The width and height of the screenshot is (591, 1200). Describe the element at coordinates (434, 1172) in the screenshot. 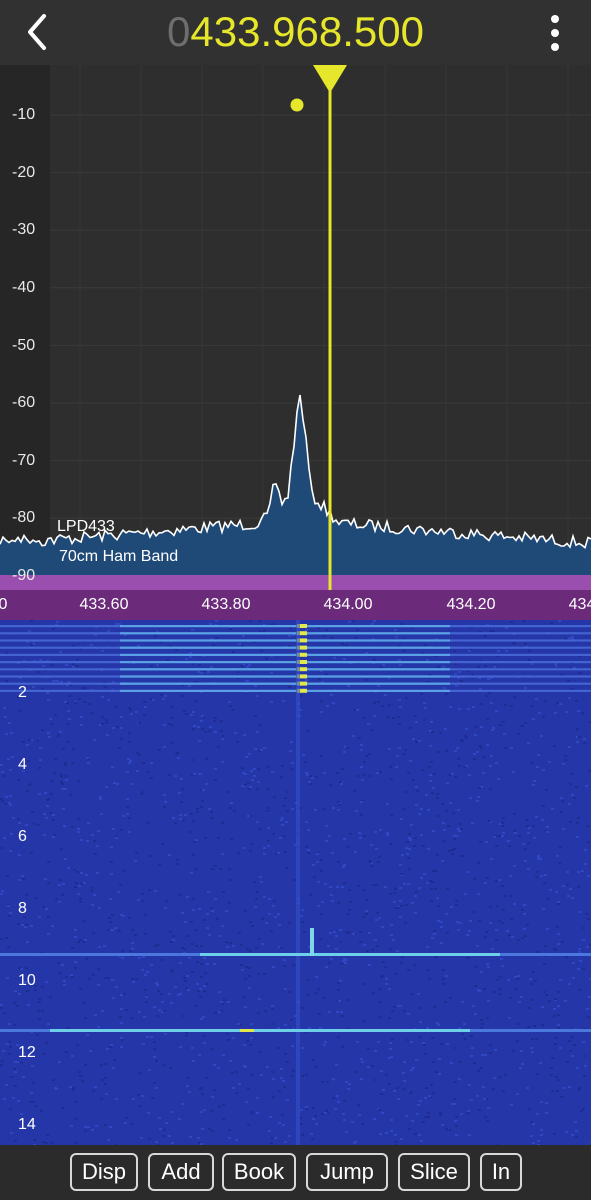

I see `slice-button: Slice` at that location.